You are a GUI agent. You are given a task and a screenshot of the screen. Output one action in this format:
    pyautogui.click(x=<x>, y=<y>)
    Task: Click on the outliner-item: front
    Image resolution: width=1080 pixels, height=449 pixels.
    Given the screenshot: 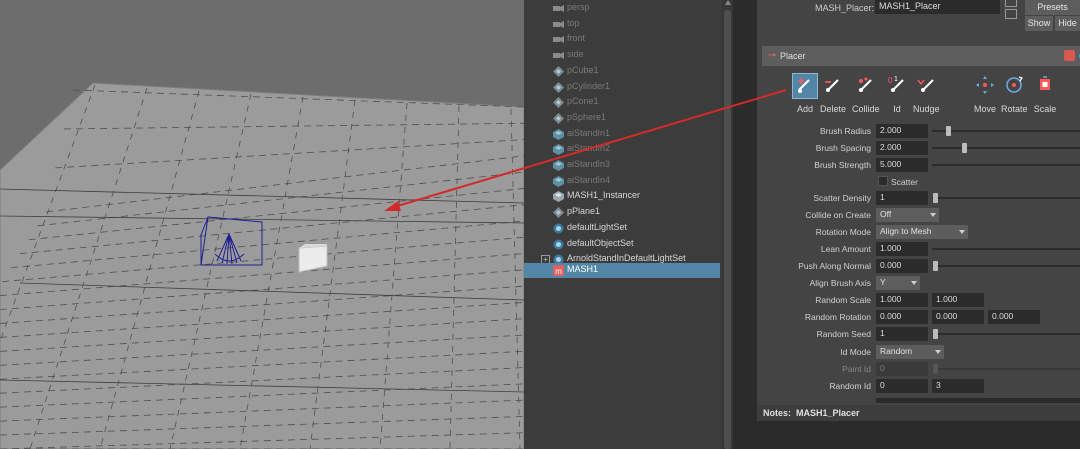 What is the action you would take?
    pyautogui.click(x=622, y=39)
    